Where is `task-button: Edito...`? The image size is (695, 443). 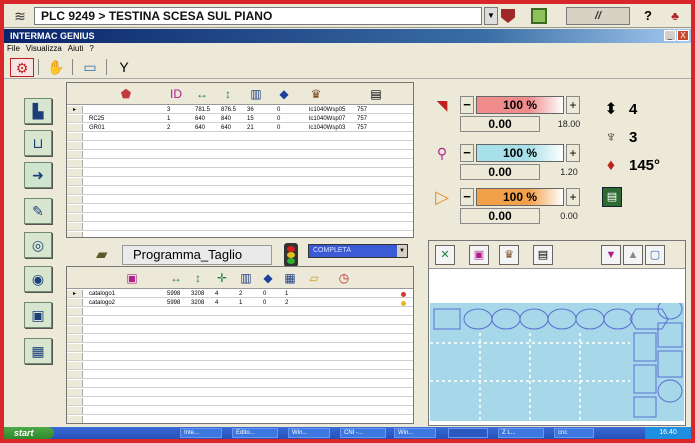 task-button: Edito... is located at coordinates (255, 433).